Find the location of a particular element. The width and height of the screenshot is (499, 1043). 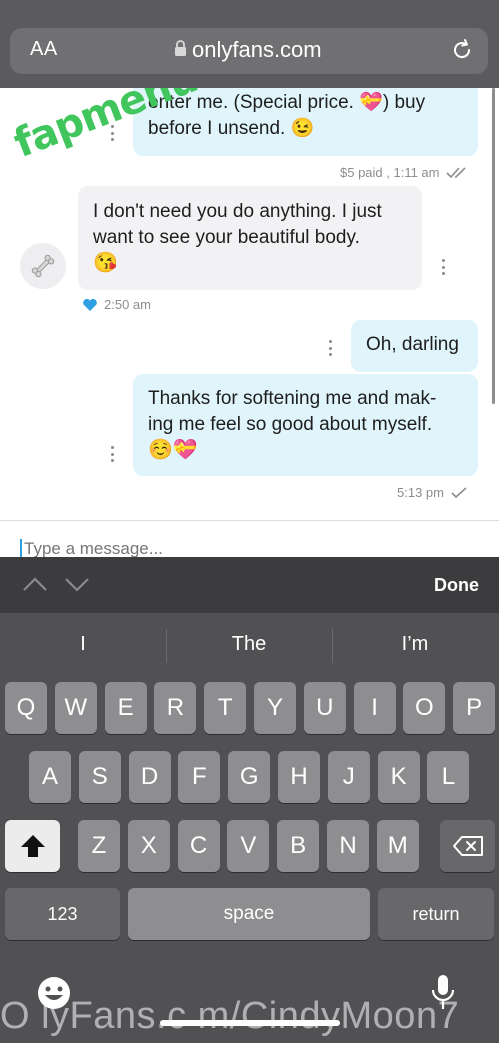

suggestion-1: I is located at coordinates (83, 644).